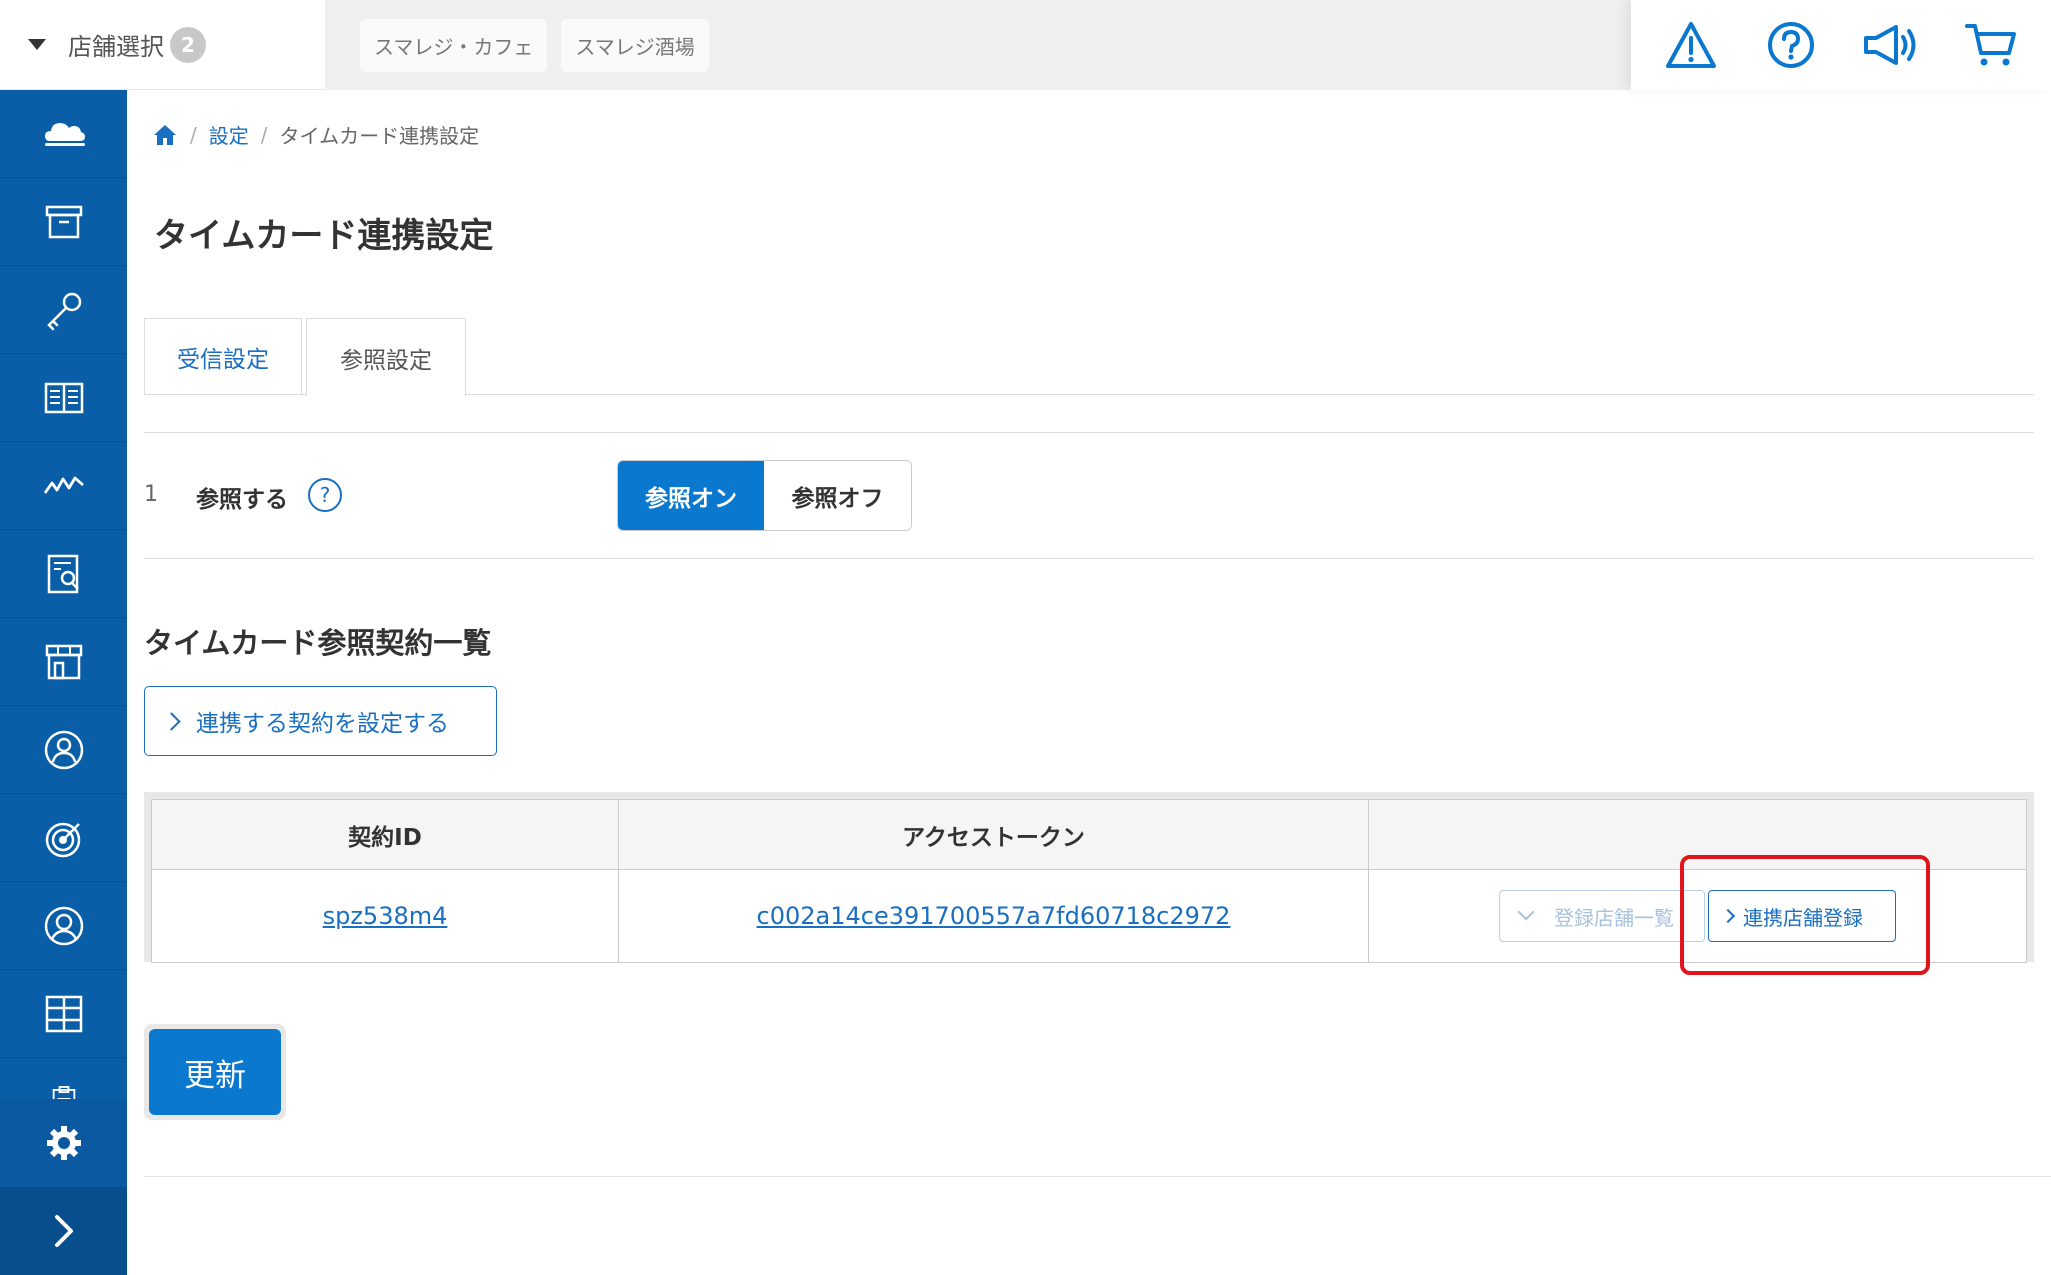 This screenshot has height=1275, width=2051. What do you see at coordinates (385, 834) in the screenshot?
I see `column-header-contract-id: 契約ID` at bounding box center [385, 834].